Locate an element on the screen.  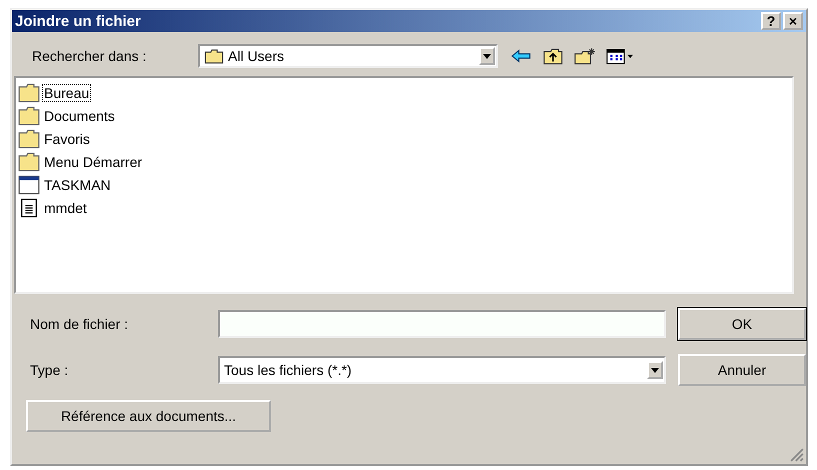
back-arrow-icon is located at coordinates (521, 56).